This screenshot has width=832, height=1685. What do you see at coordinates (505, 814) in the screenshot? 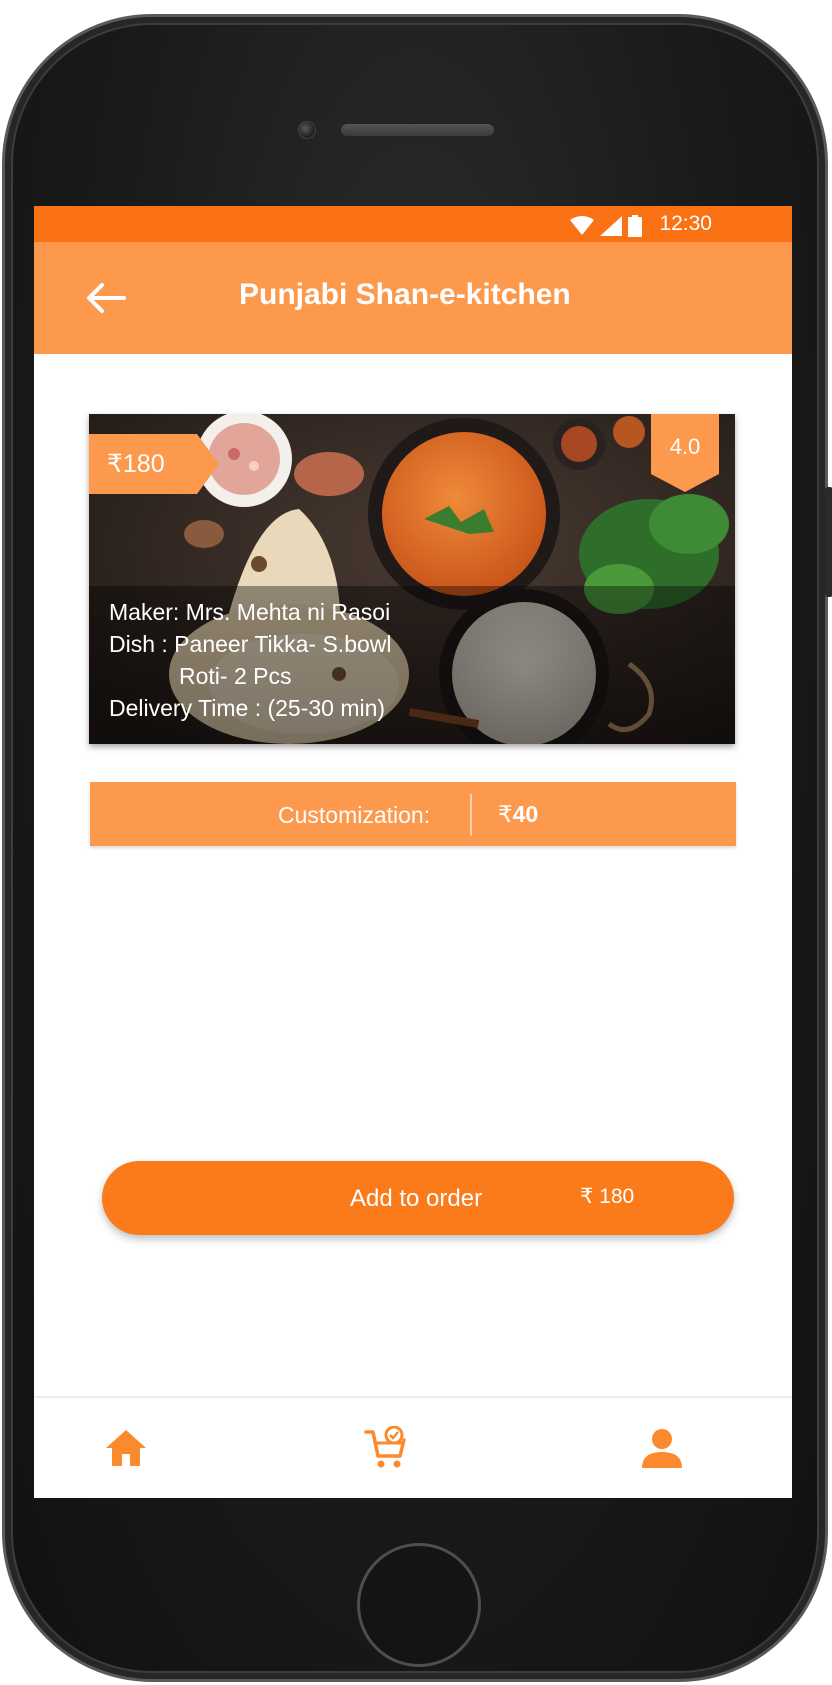
I see `currency-symbol: ₹` at bounding box center [505, 814].